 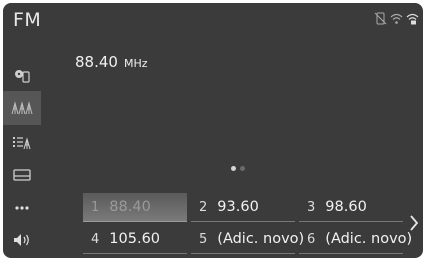 I want to click on status-icons, so click(x=396, y=17).